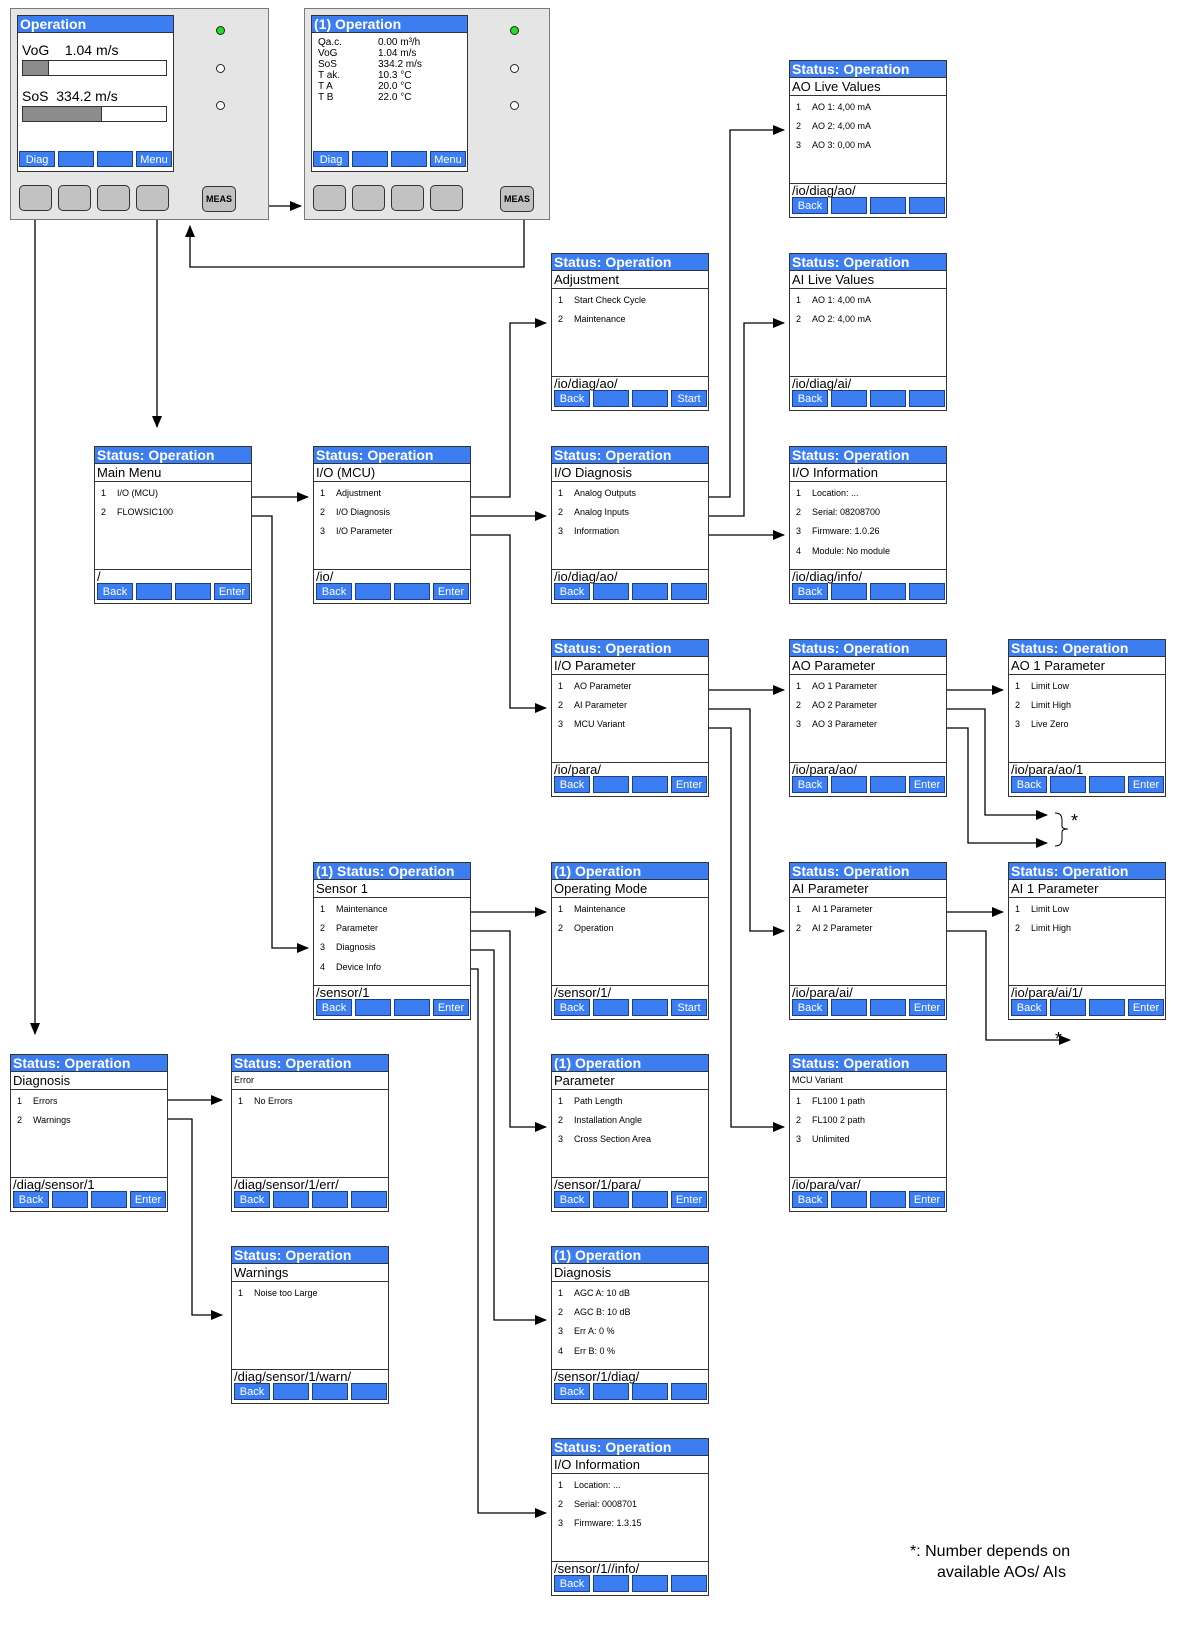  Describe the element at coordinates (392, 512) in the screenshot. I see `menu-item: 2 I/O Diagnosis` at that location.